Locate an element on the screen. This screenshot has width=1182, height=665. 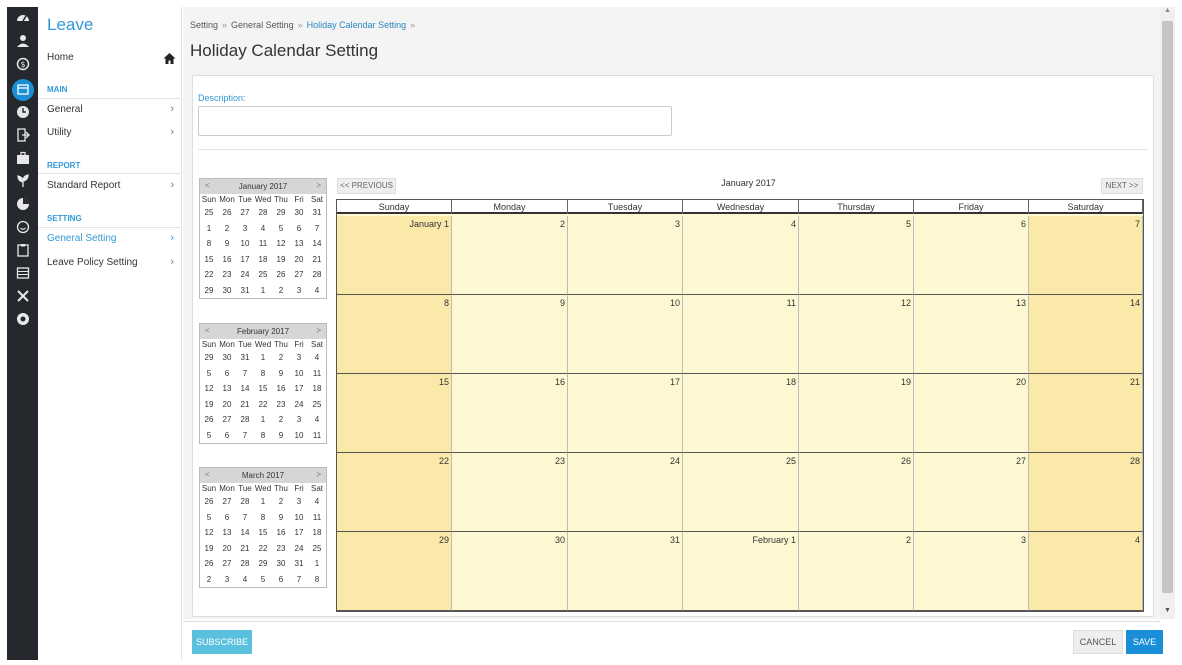
mini-day-cell: 23 is located at coordinates (281, 549).